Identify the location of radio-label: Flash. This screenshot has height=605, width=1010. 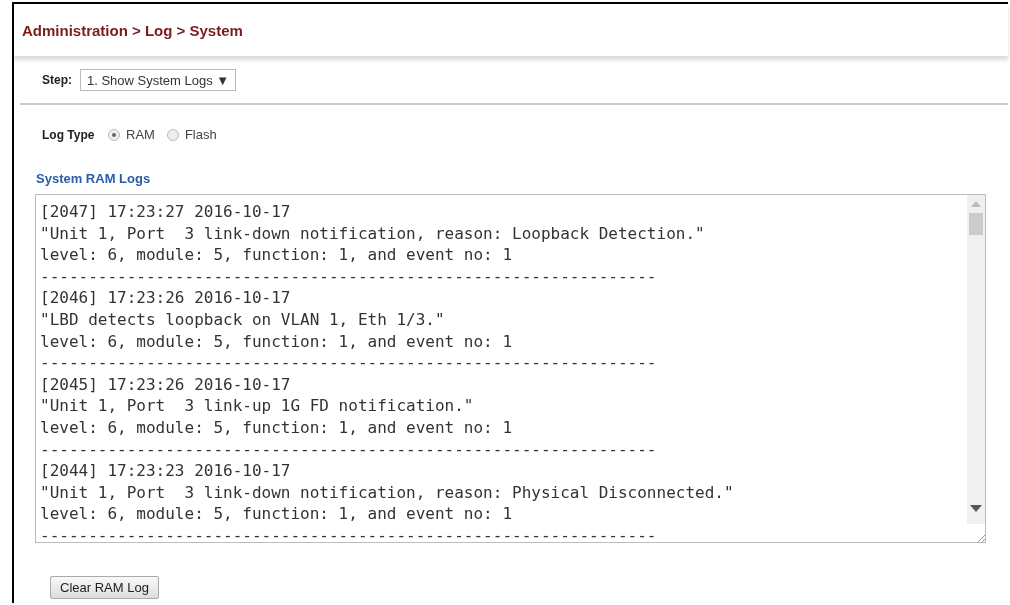
(200, 134).